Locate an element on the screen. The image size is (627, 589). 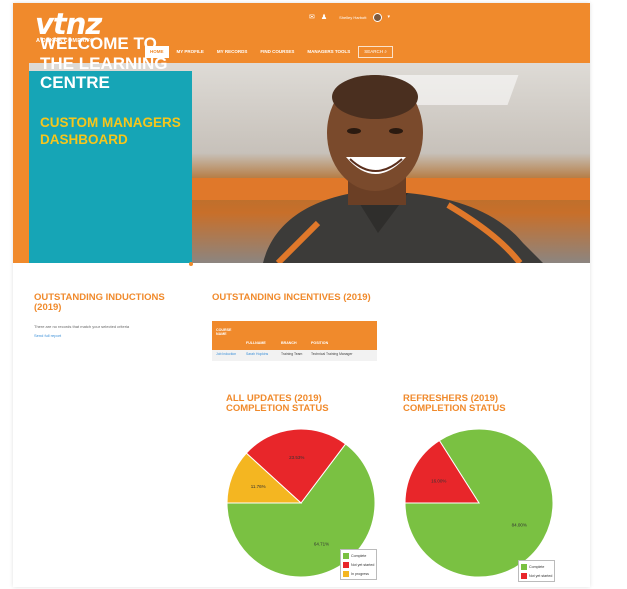
nav-my-records: MY RECORDS is located at coordinates (232, 52).